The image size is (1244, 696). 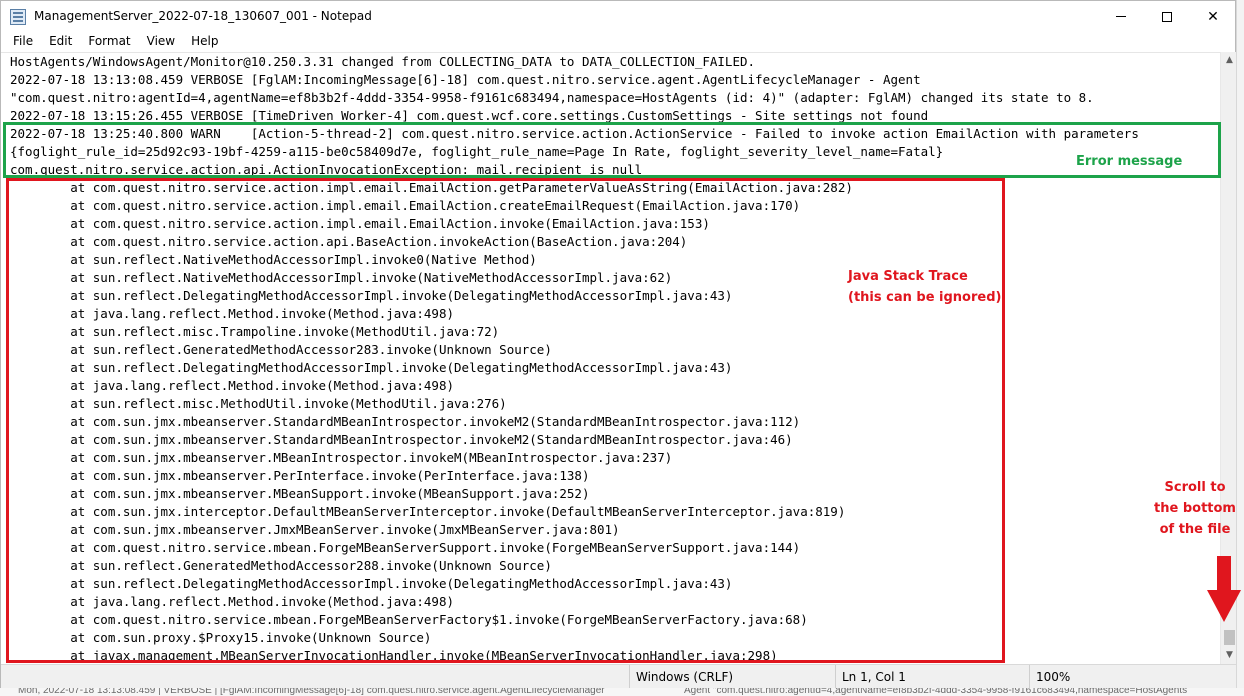 I want to click on error-message-annotation: Error message, so click(x=1129, y=161).